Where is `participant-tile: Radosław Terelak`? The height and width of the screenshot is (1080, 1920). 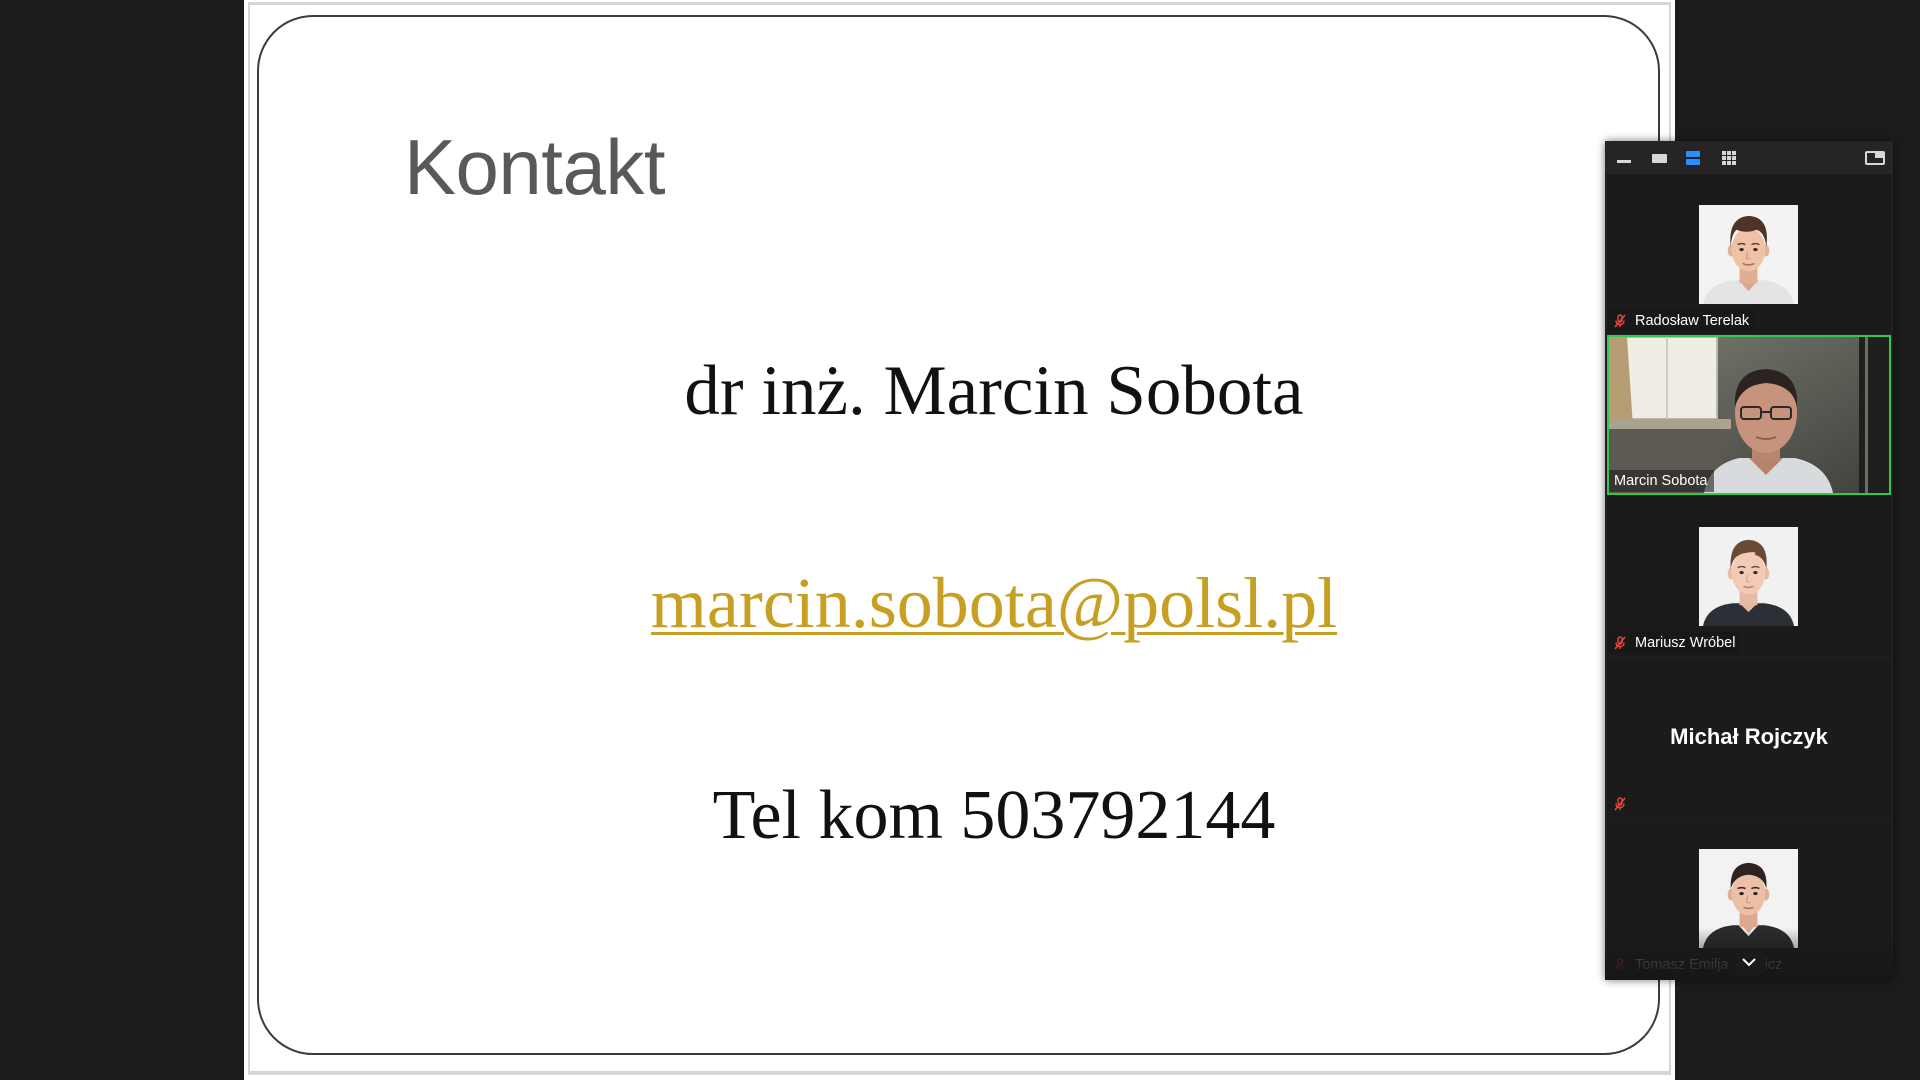 participant-tile: Radosław Terelak is located at coordinates (1749, 254).